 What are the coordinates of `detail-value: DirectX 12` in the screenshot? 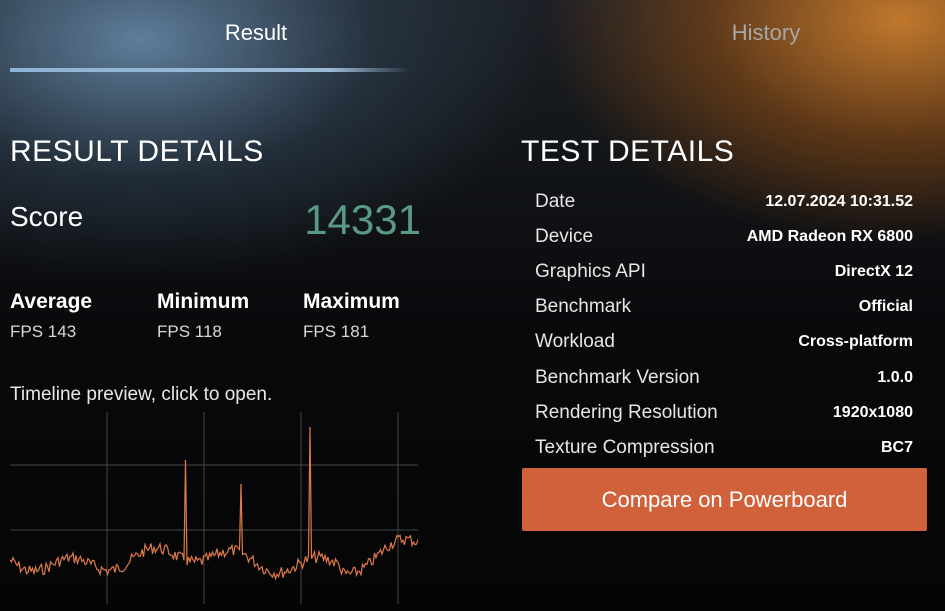 It's located at (873, 271).